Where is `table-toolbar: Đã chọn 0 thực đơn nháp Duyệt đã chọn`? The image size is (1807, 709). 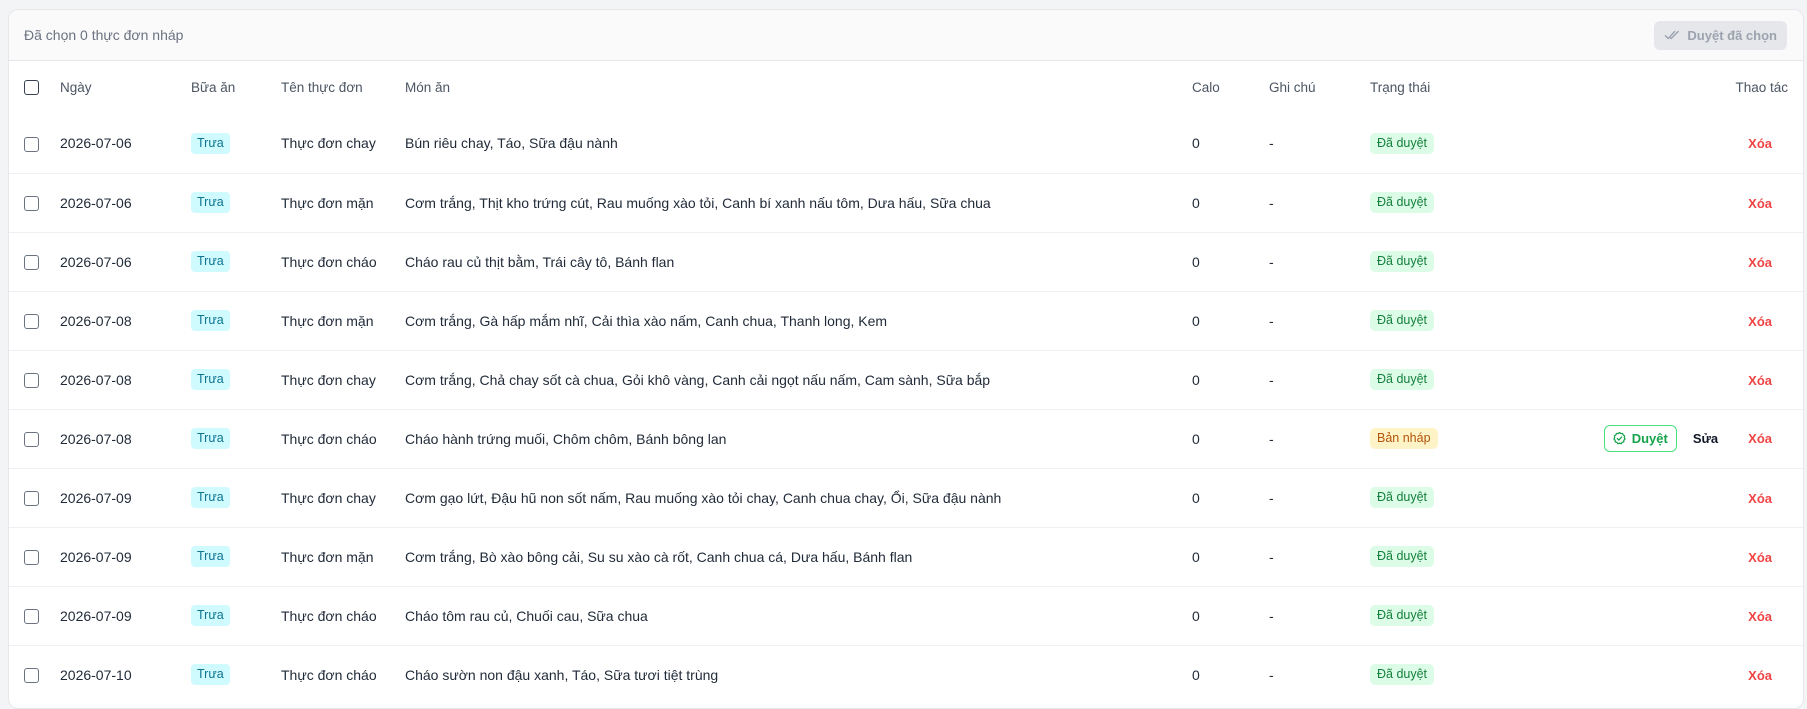
table-toolbar: Đã chọn 0 thực đơn nháp Duyệt đã chọn is located at coordinates (906, 35).